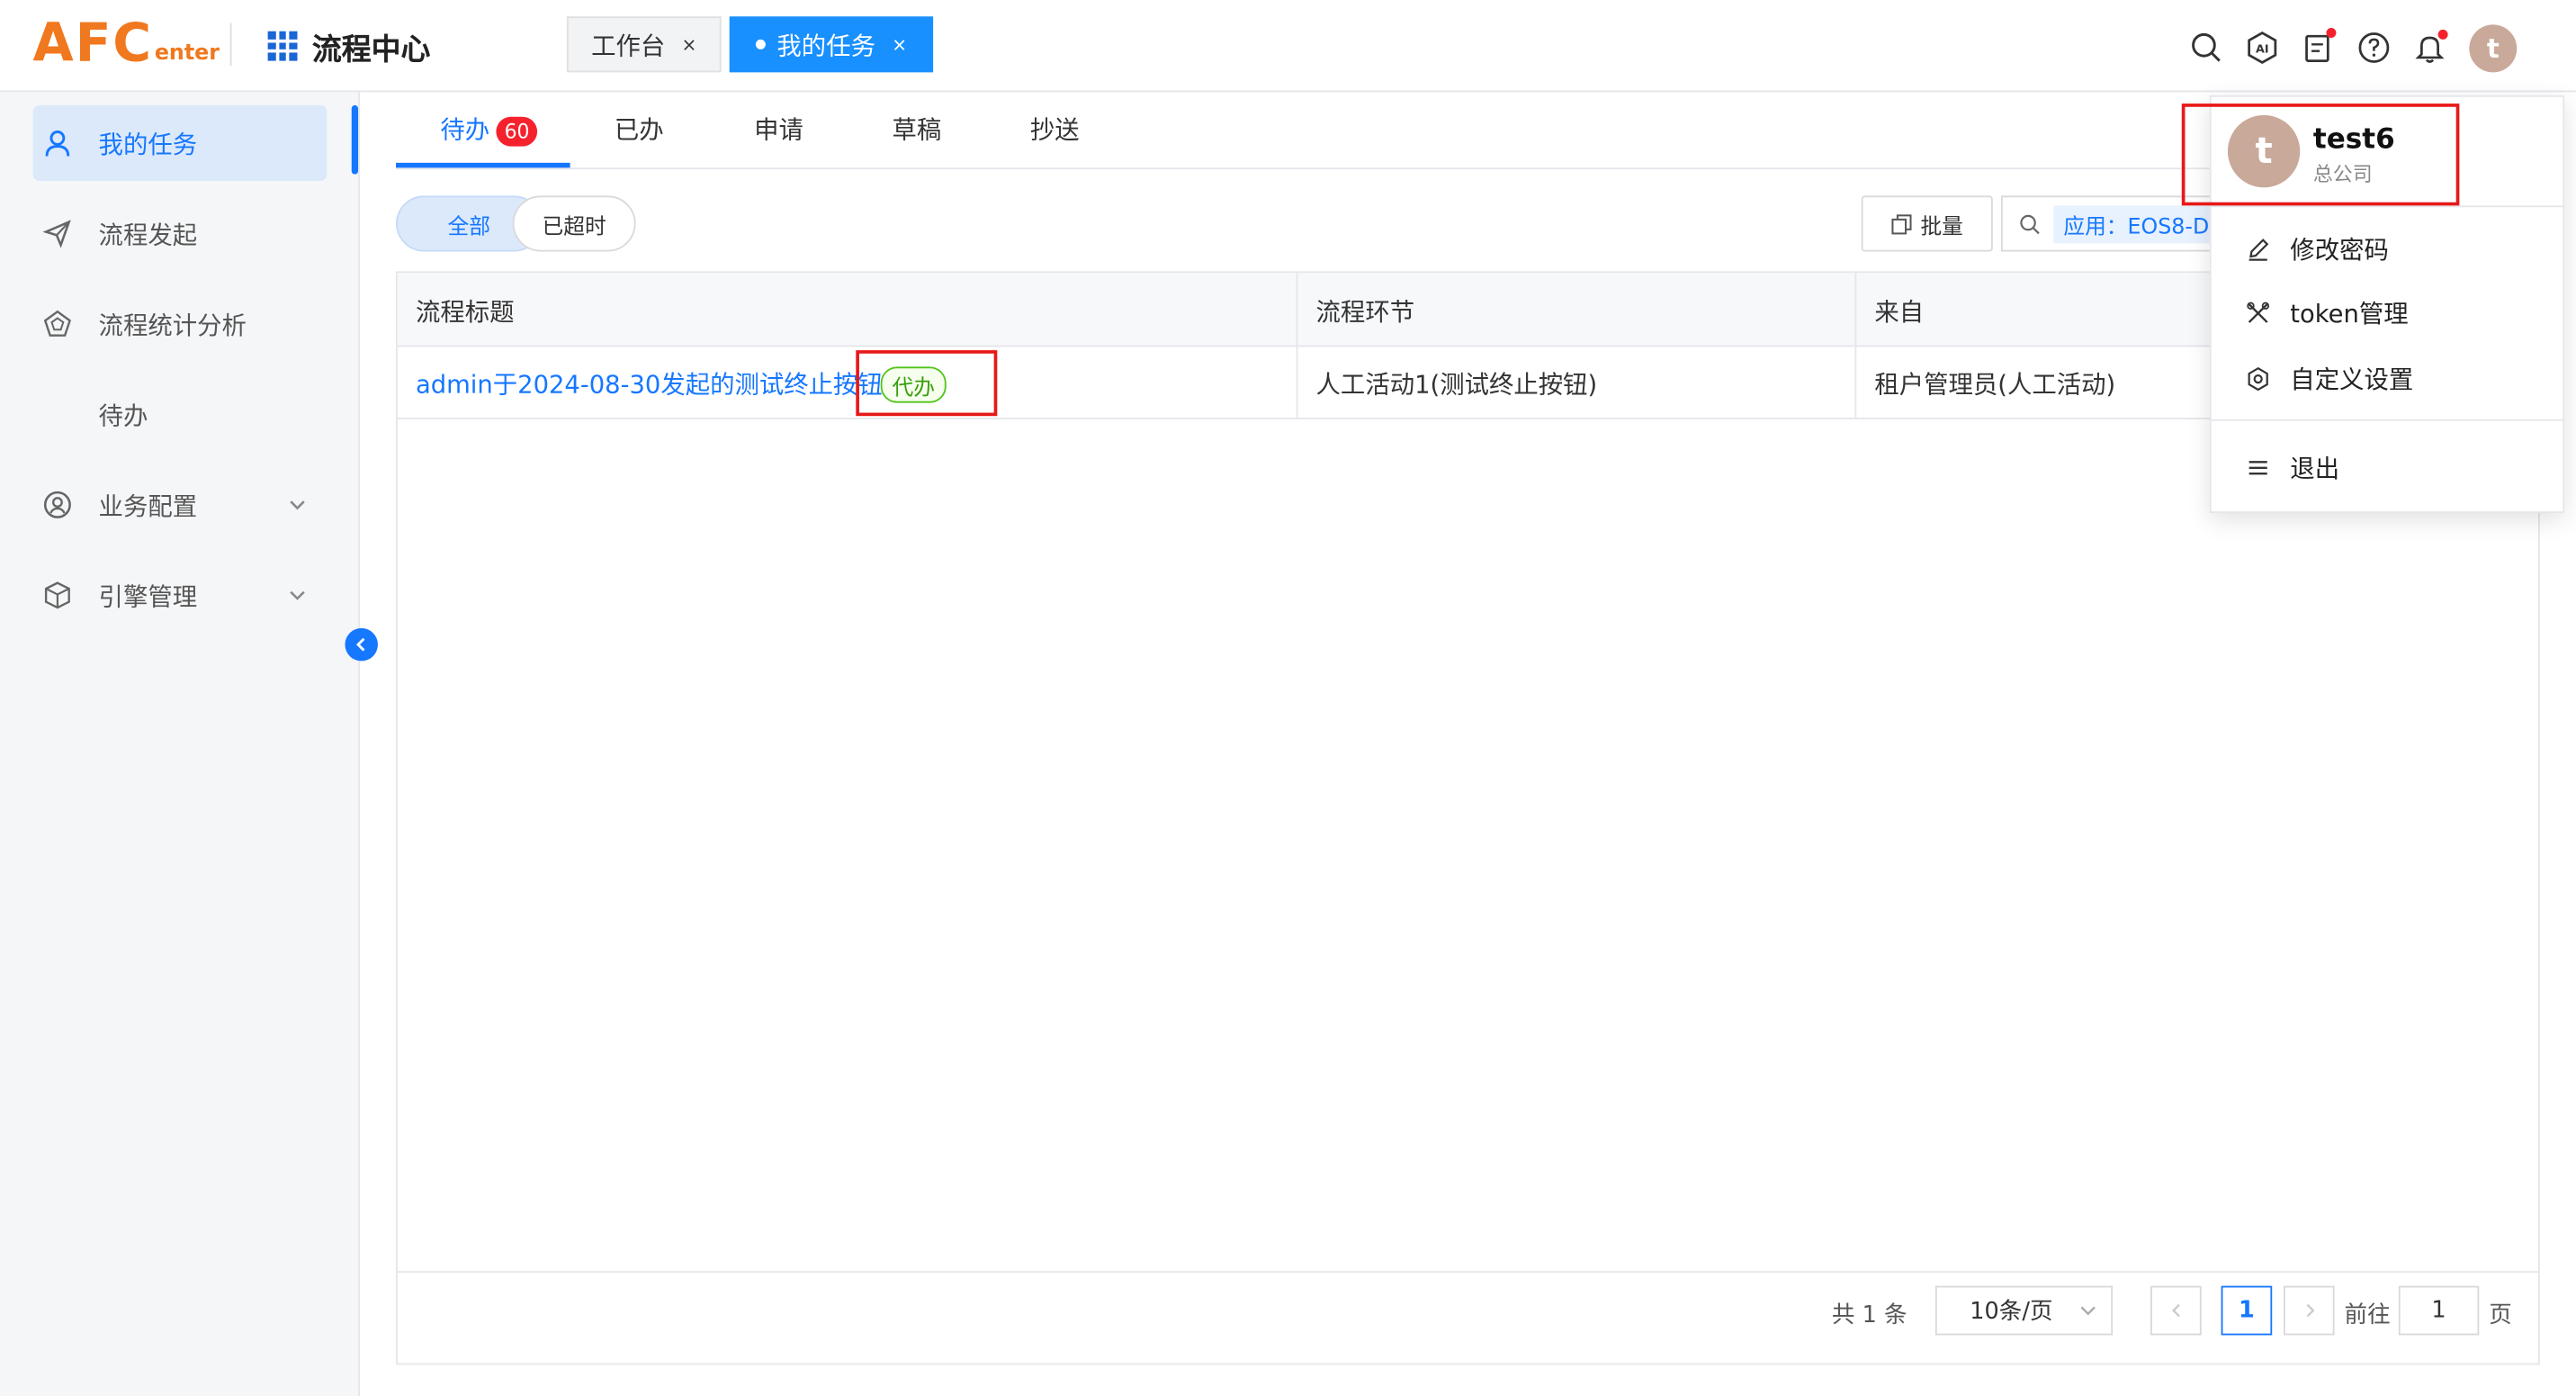 This screenshot has width=2576, height=1396. I want to click on tab-label: 我的任务, so click(826, 45).